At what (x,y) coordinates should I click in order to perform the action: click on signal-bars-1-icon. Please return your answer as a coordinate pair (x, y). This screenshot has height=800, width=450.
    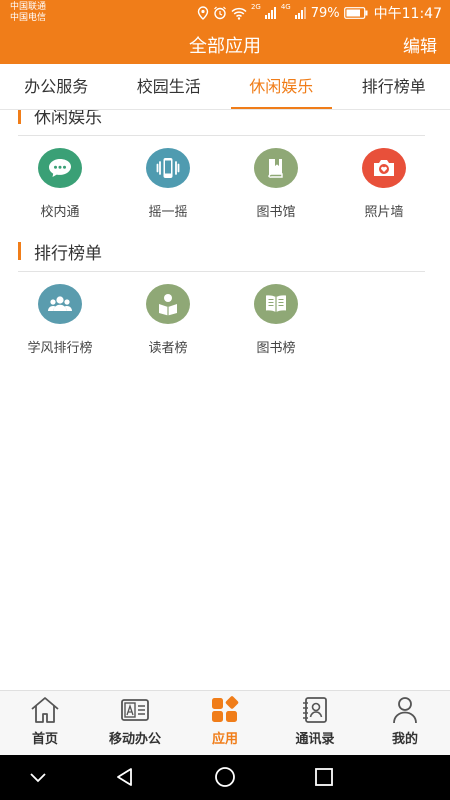
    Looking at the image, I should click on (270, 13).